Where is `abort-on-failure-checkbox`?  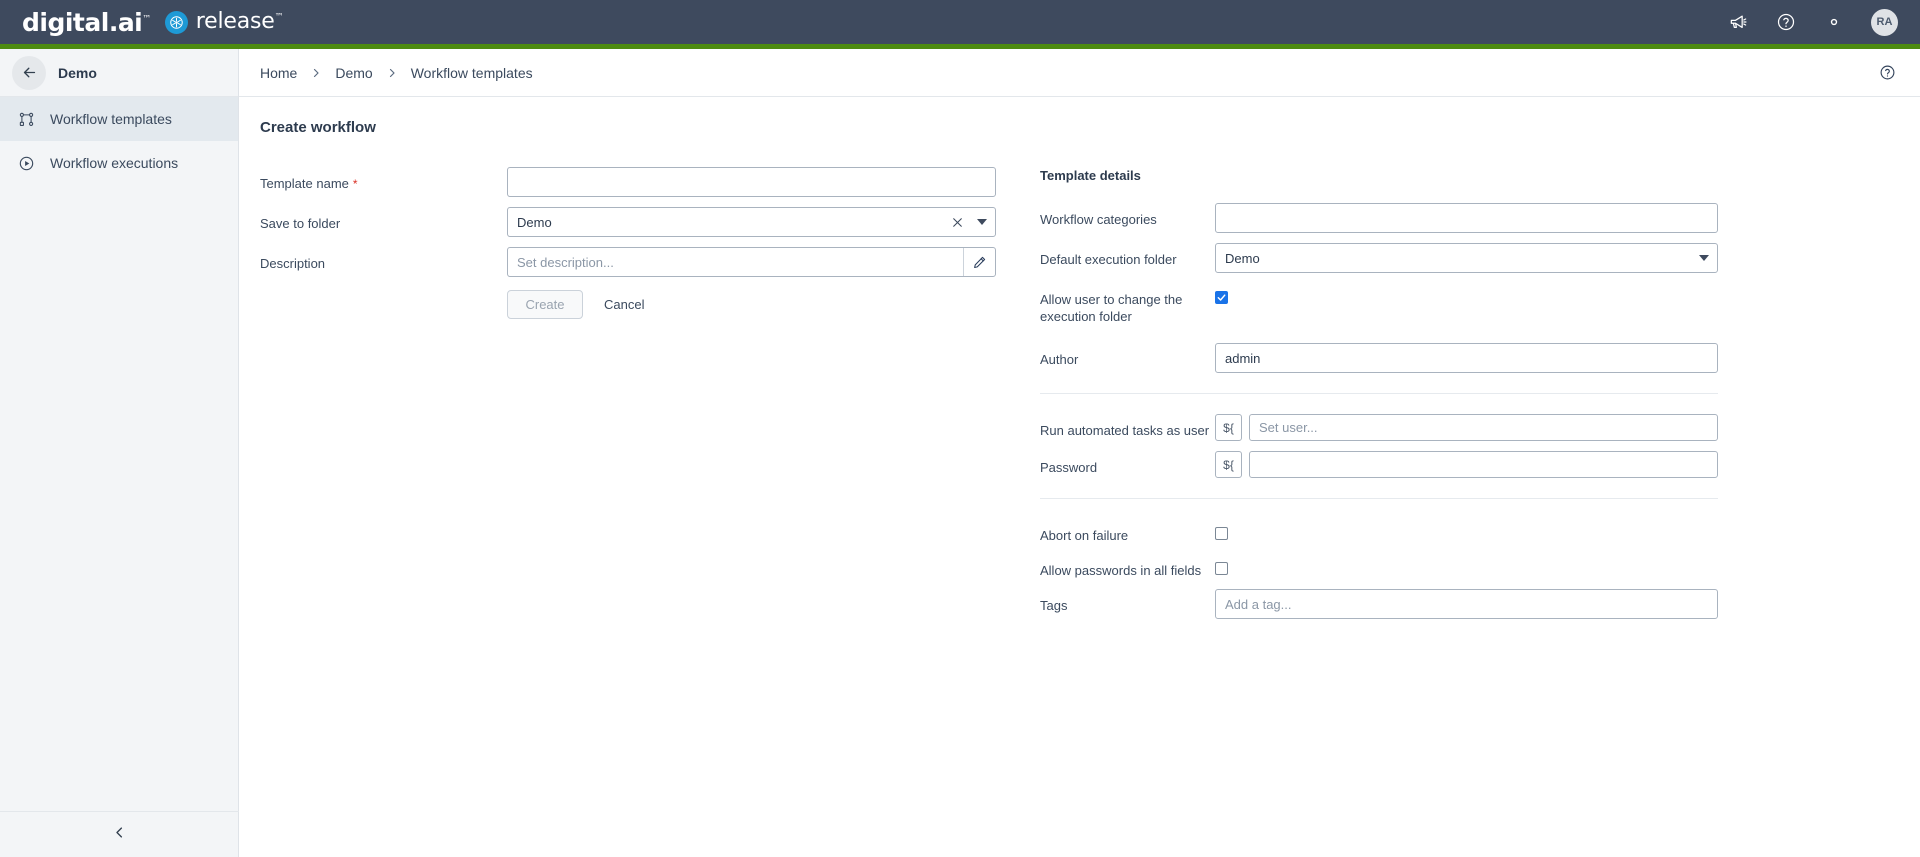 abort-on-failure-checkbox is located at coordinates (1221, 533).